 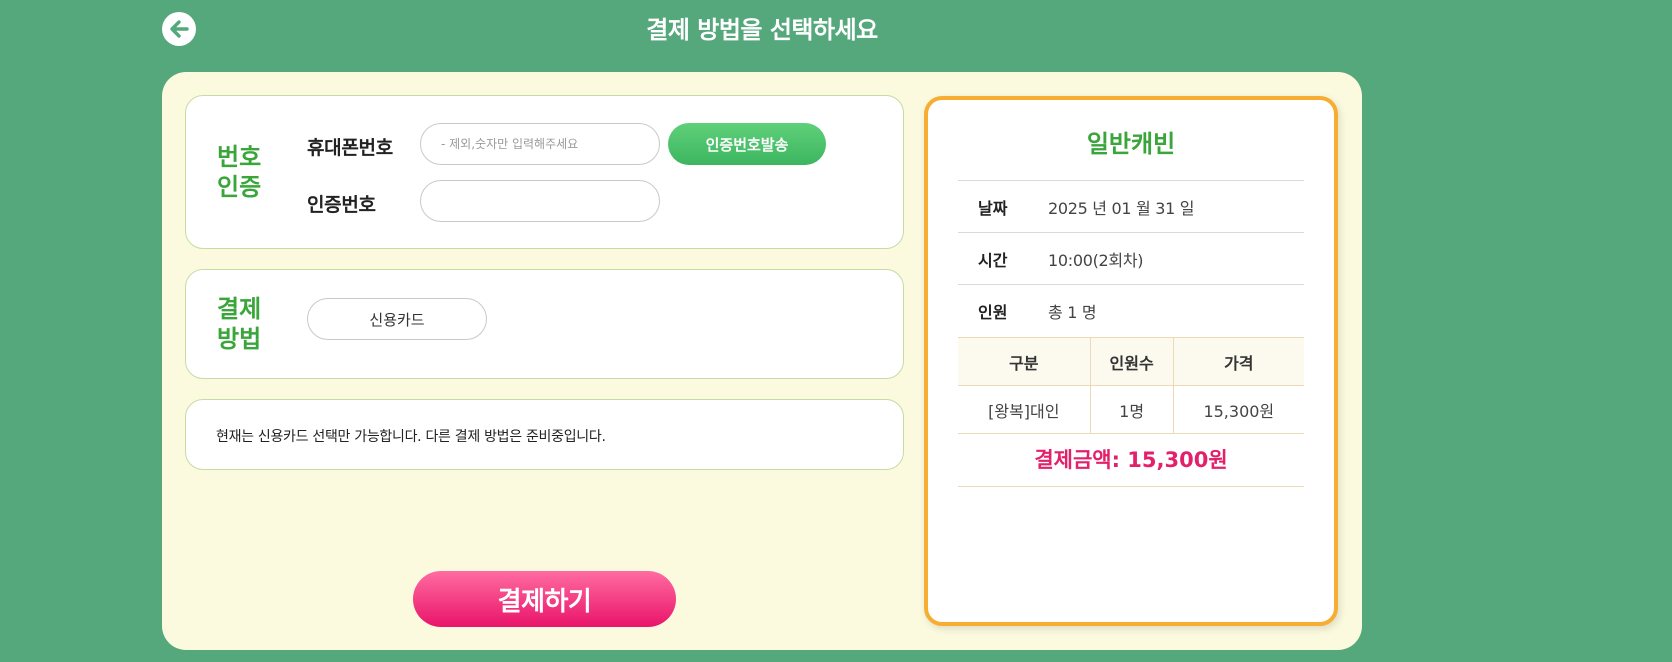 What do you see at coordinates (341, 205) in the screenshot?
I see `code-label: 인증번호` at bounding box center [341, 205].